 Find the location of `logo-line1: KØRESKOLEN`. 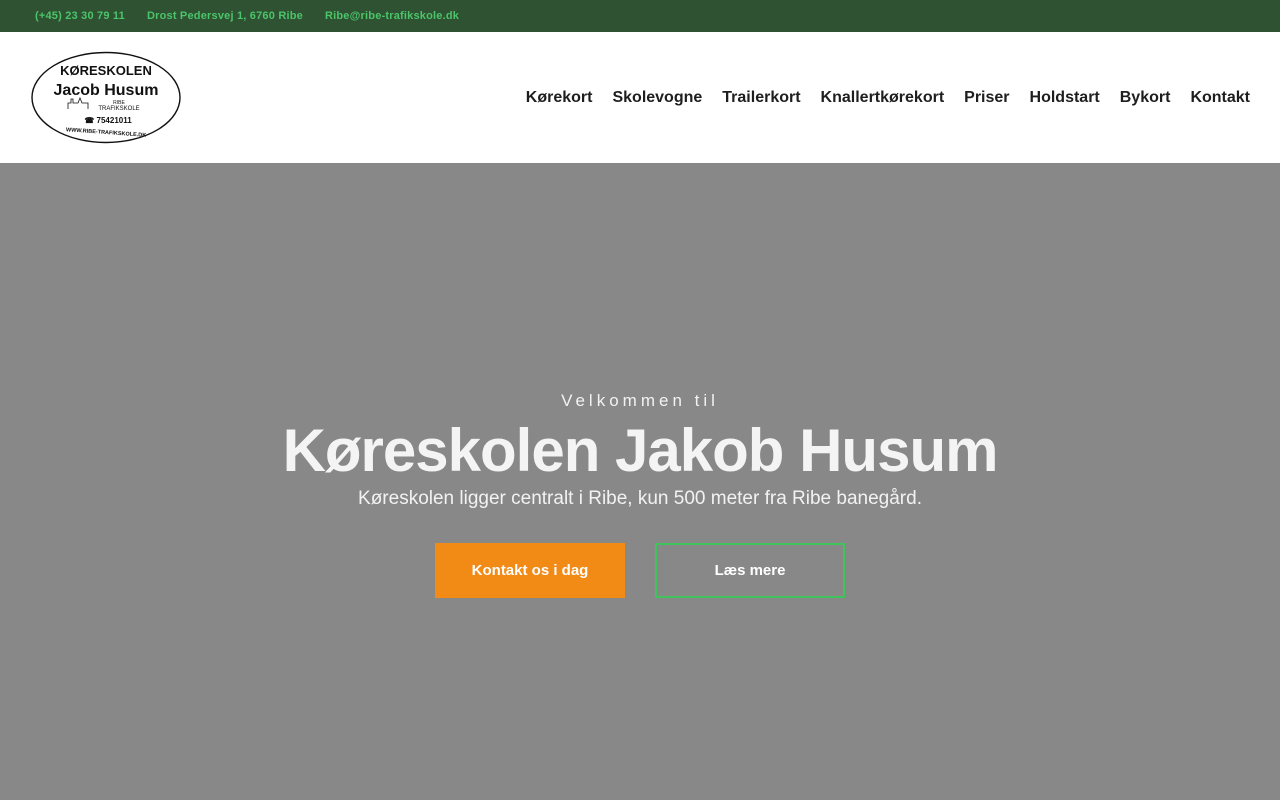

logo-line1: KØRESKOLEN is located at coordinates (106, 70).